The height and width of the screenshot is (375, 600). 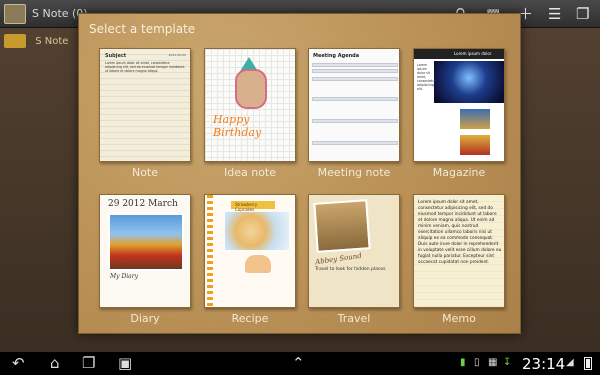 I want to click on template-diary: 29 2012 March My Diary, so click(x=145, y=251).